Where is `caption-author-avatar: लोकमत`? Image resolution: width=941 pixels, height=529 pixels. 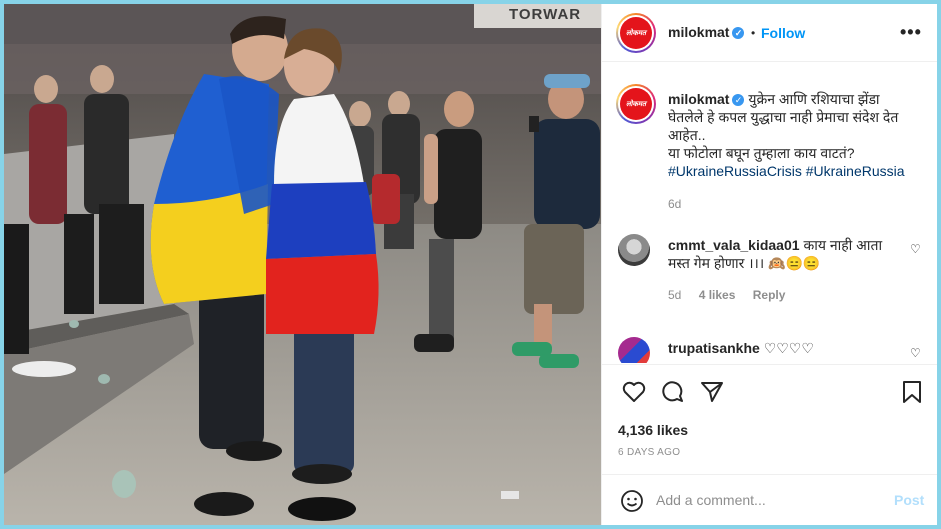 caption-author-avatar: लोकमत is located at coordinates (636, 104).